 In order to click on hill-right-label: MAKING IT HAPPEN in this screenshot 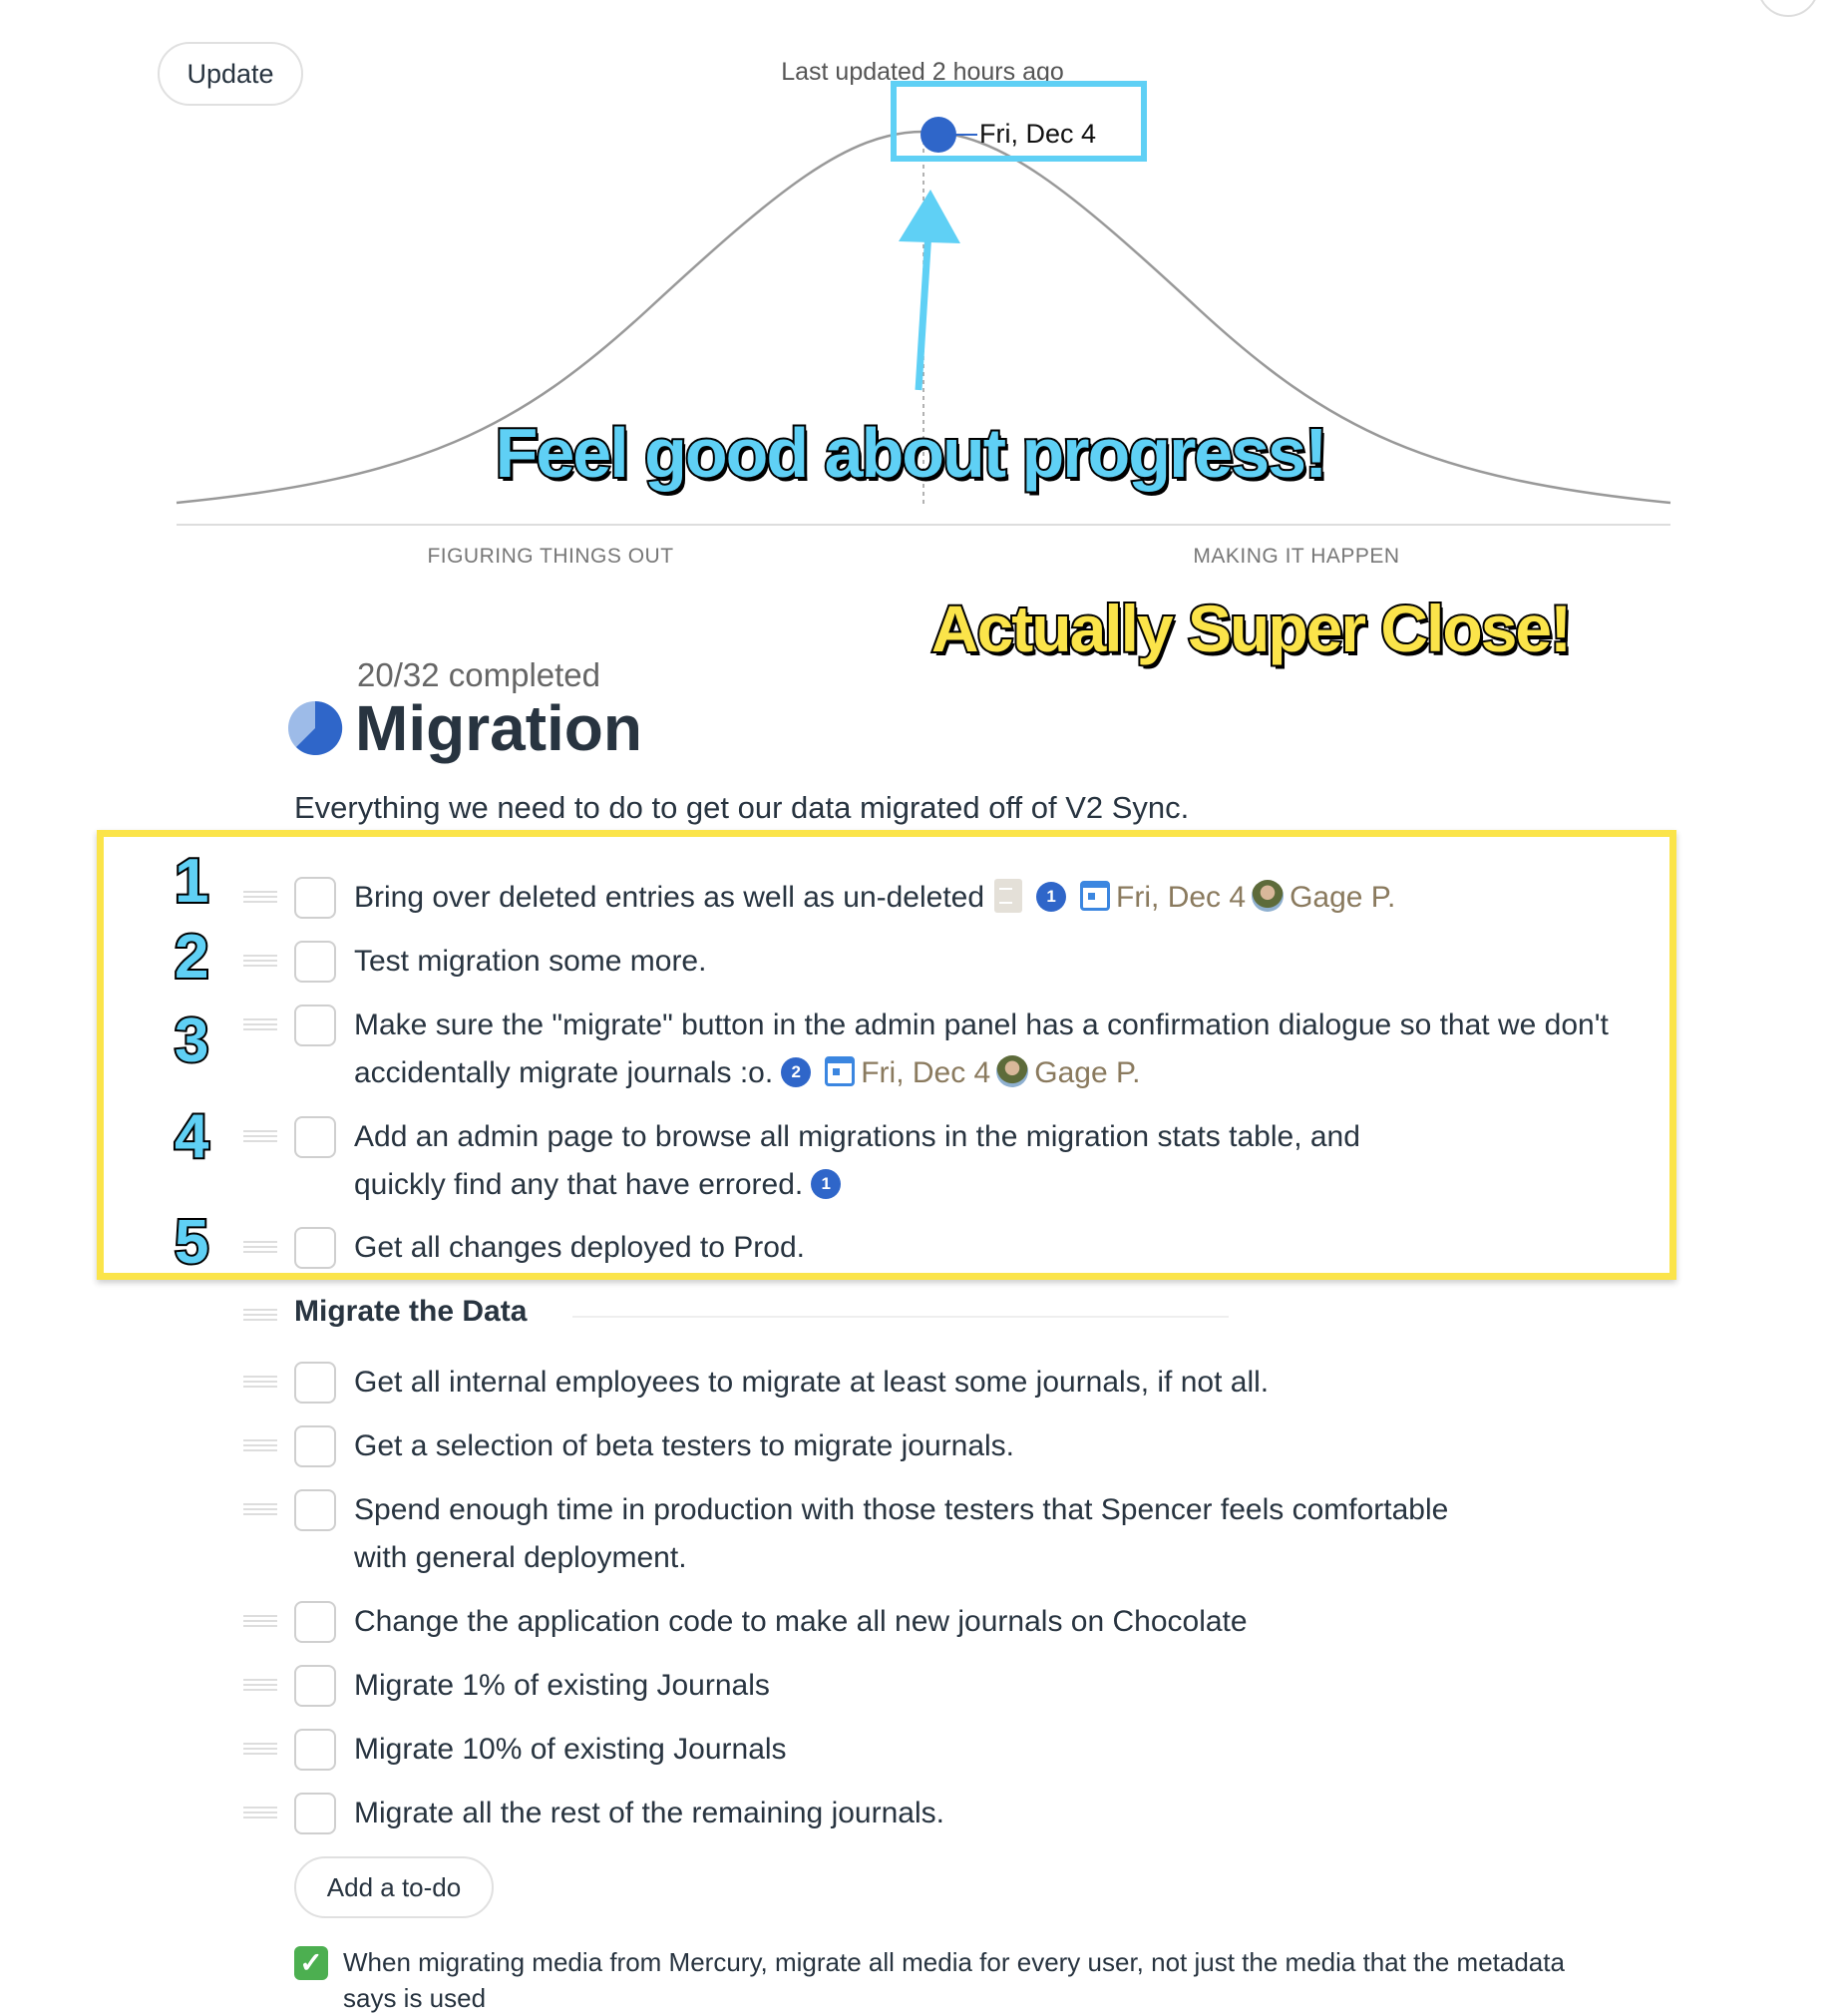, I will do `click(1296, 556)`.